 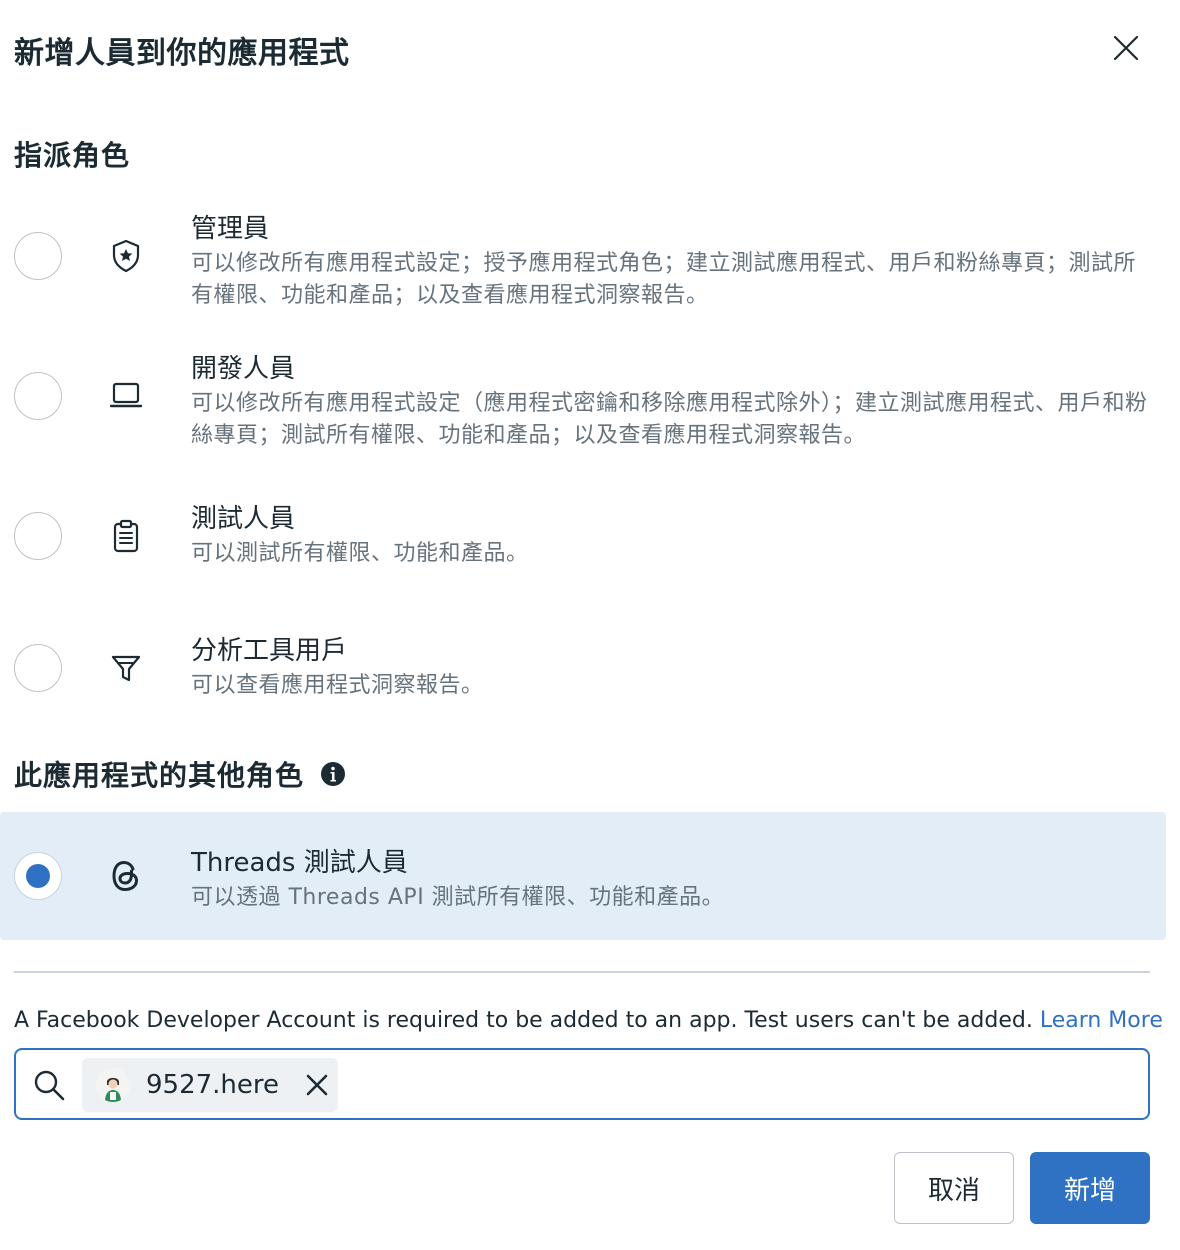 What do you see at coordinates (49, 1085) in the screenshot?
I see `search-icon` at bounding box center [49, 1085].